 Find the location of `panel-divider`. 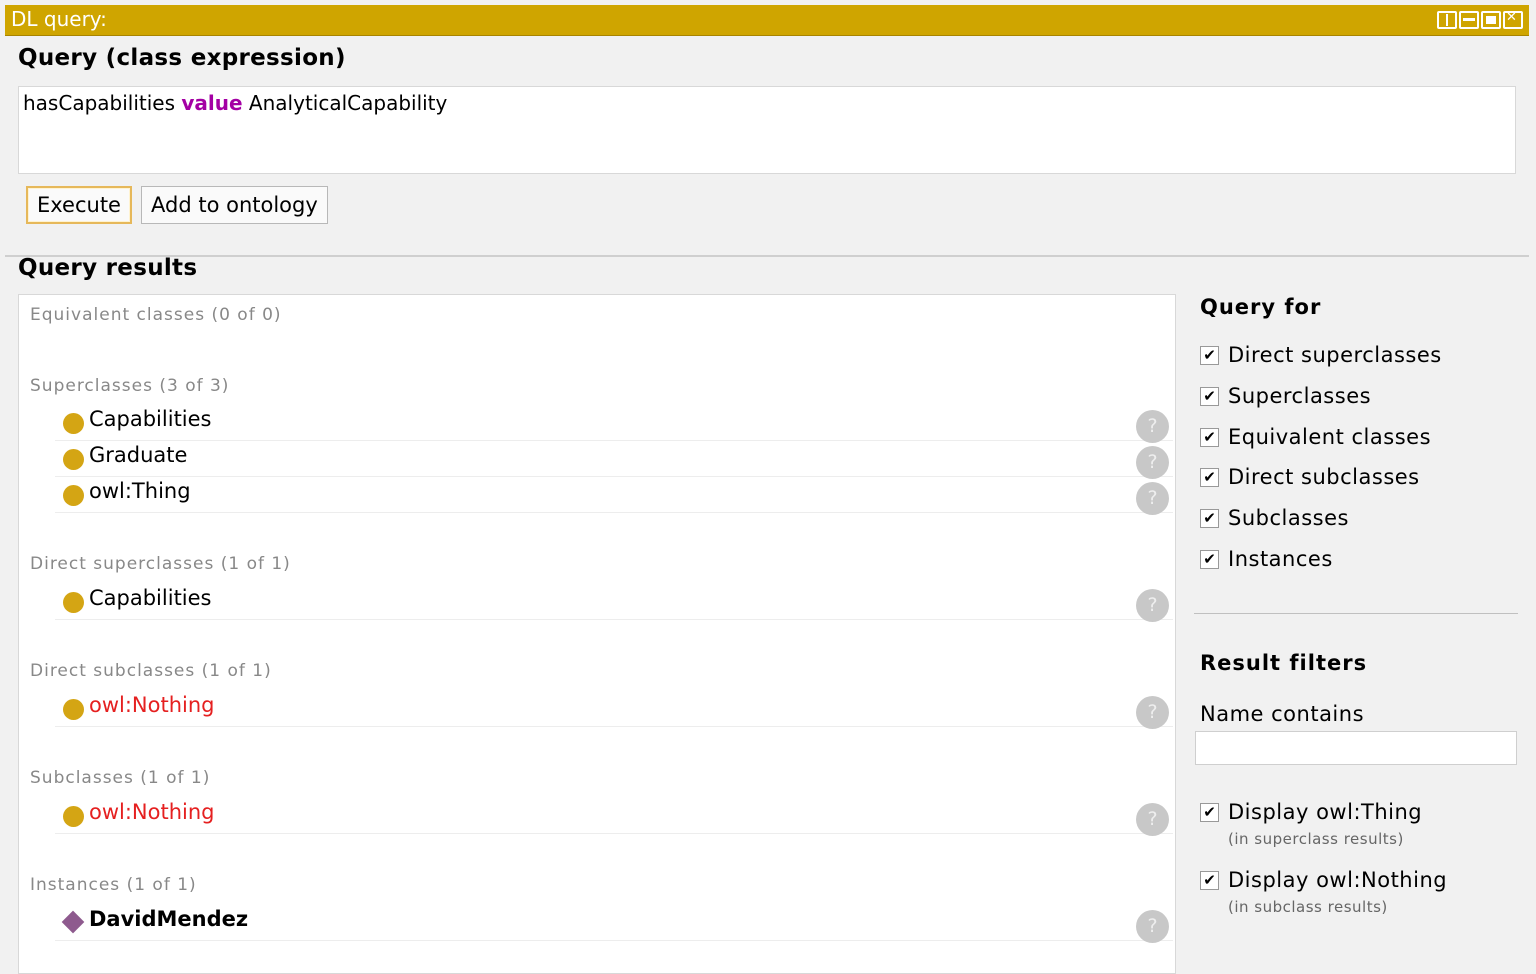

panel-divider is located at coordinates (1356, 613).